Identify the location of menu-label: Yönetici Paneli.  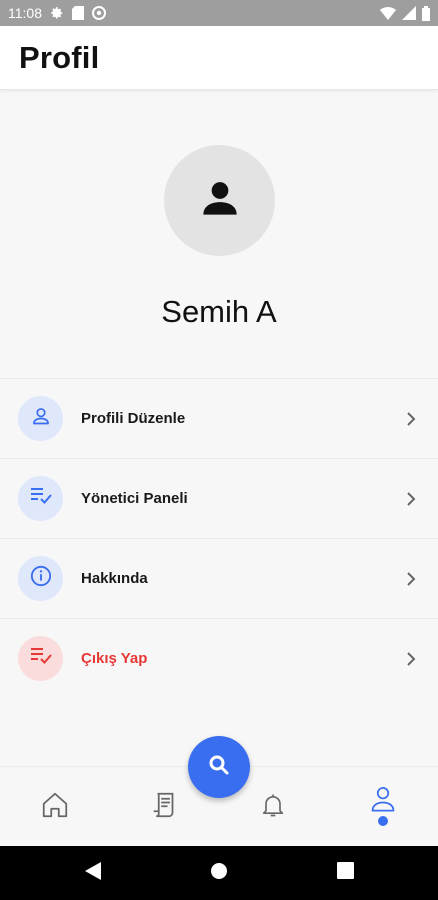
(134, 498).